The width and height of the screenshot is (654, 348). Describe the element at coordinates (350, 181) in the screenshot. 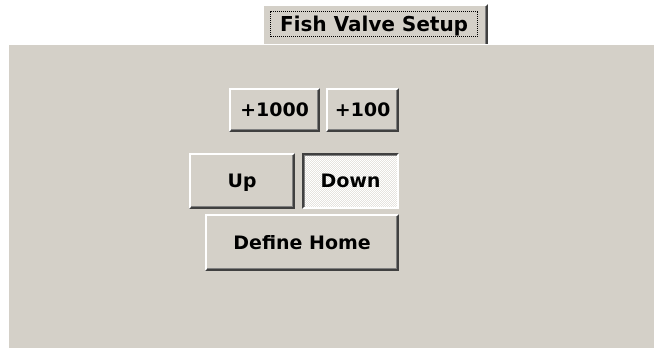

I see `down-button: Down` at that location.